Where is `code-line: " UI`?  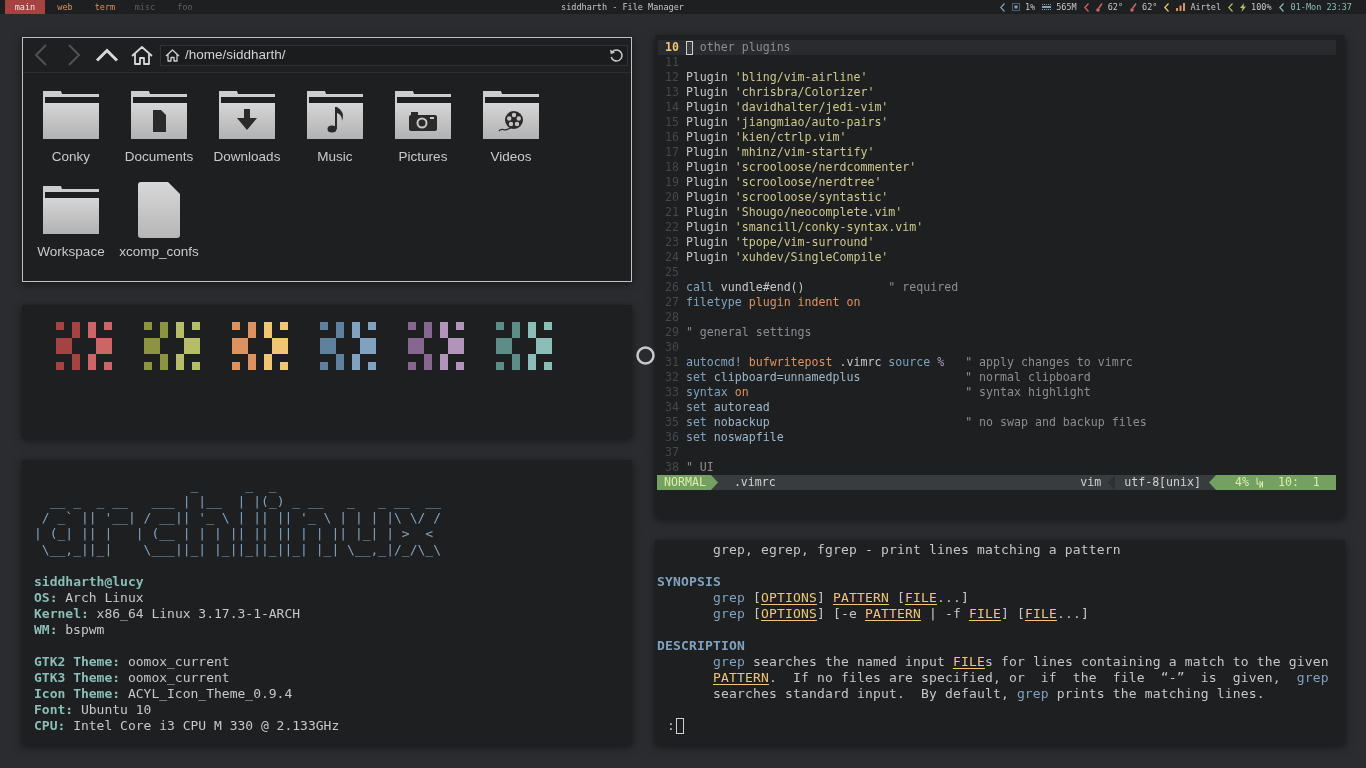
code-line: " UI is located at coordinates (699, 467).